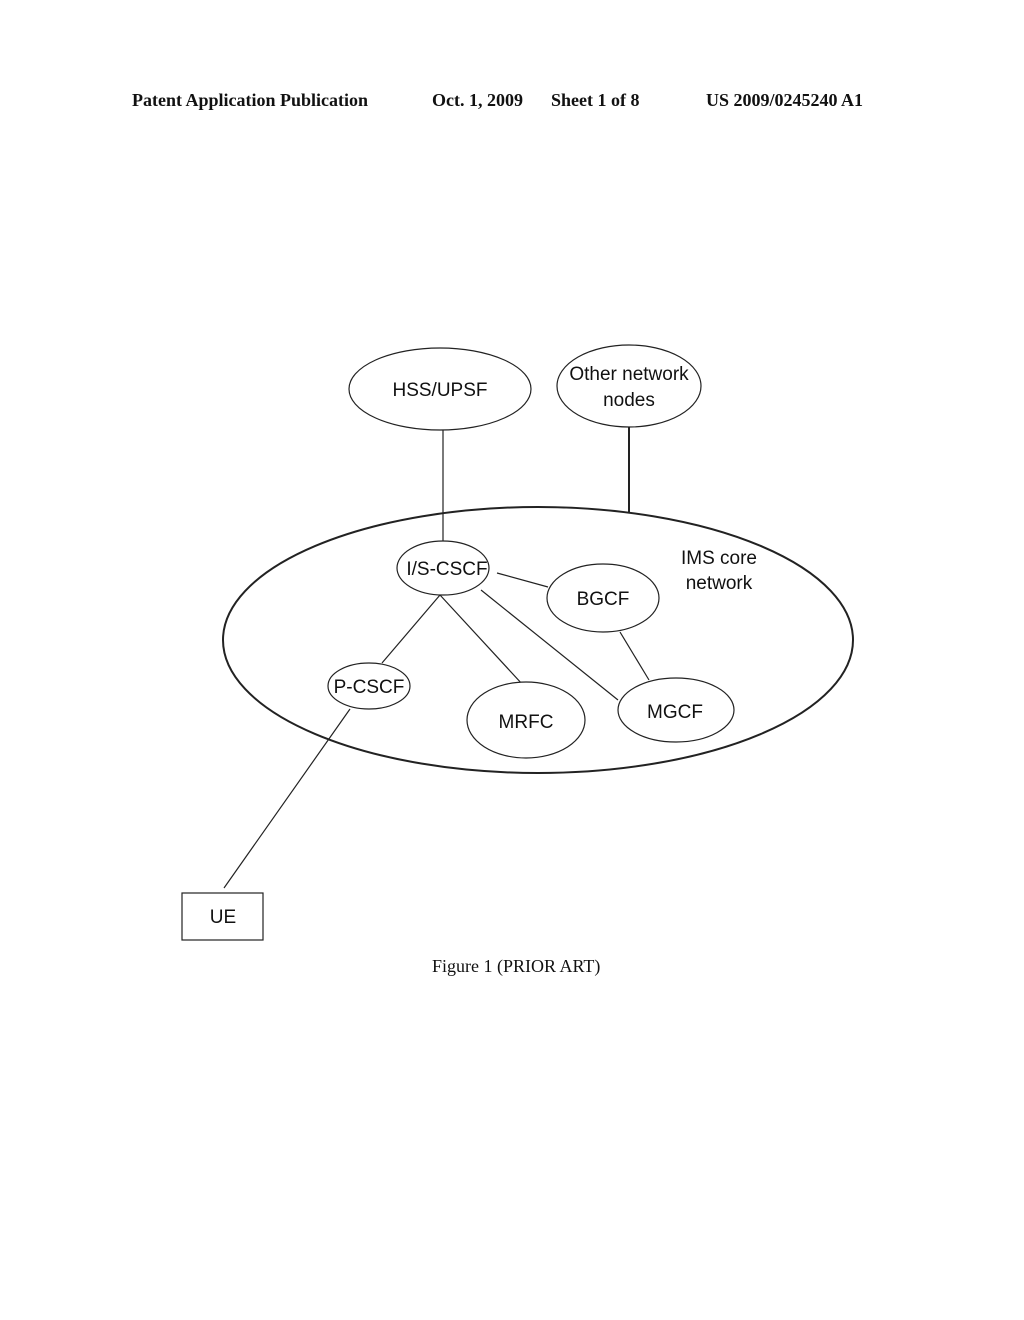 Image resolution: width=1024 pixels, height=1320 pixels. What do you see at coordinates (675, 712) in the screenshot?
I see `mgcf-label: MGCF` at bounding box center [675, 712].